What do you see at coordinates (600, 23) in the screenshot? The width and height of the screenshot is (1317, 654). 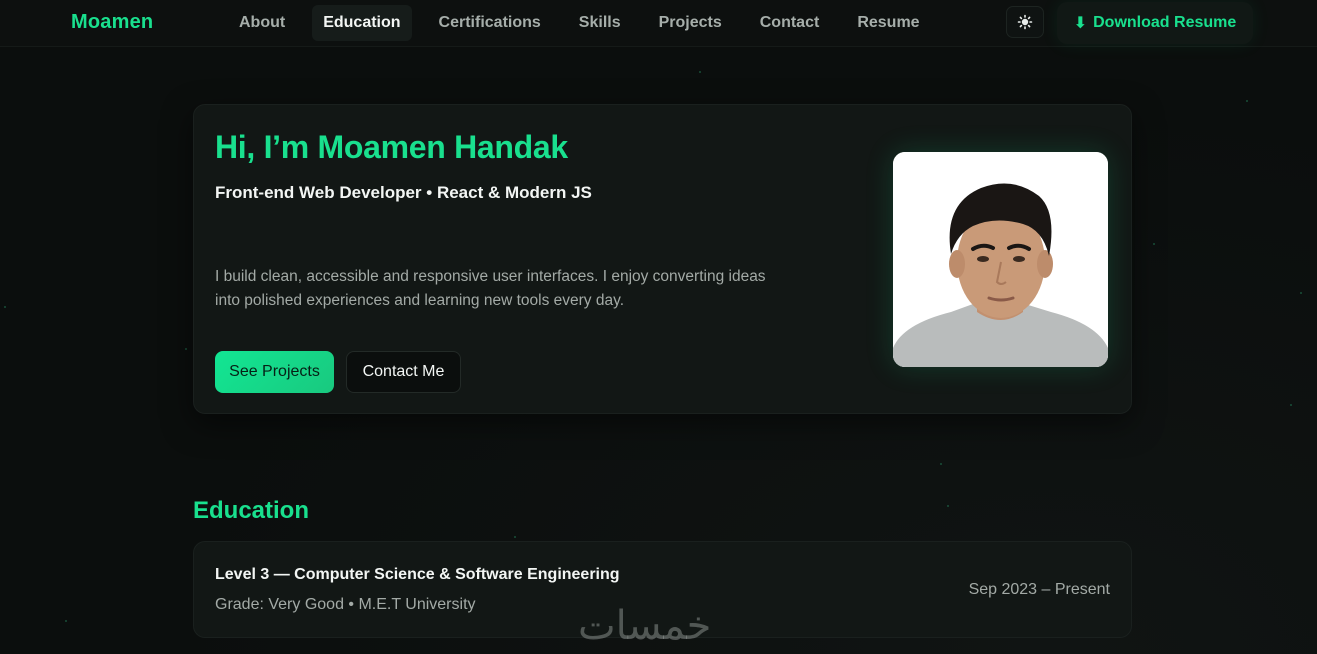 I see `nav-link-skills: Skills` at bounding box center [600, 23].